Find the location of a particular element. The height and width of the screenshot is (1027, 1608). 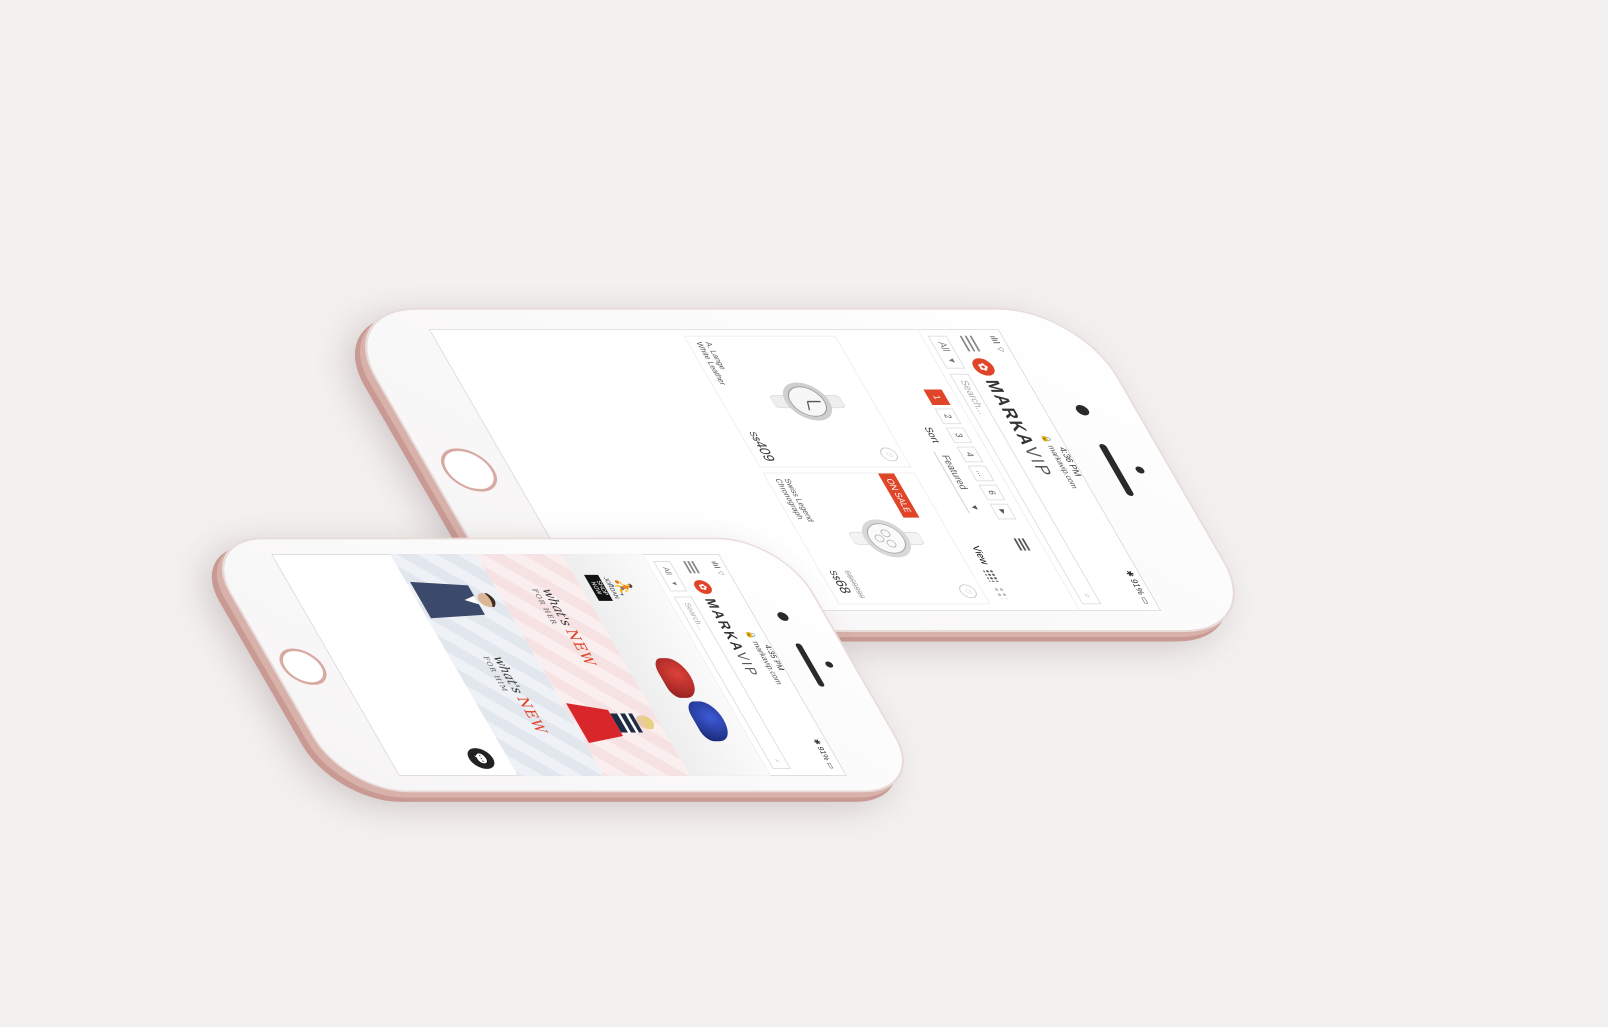

grid-2-view-icon is located at coordinates (1001, 593).